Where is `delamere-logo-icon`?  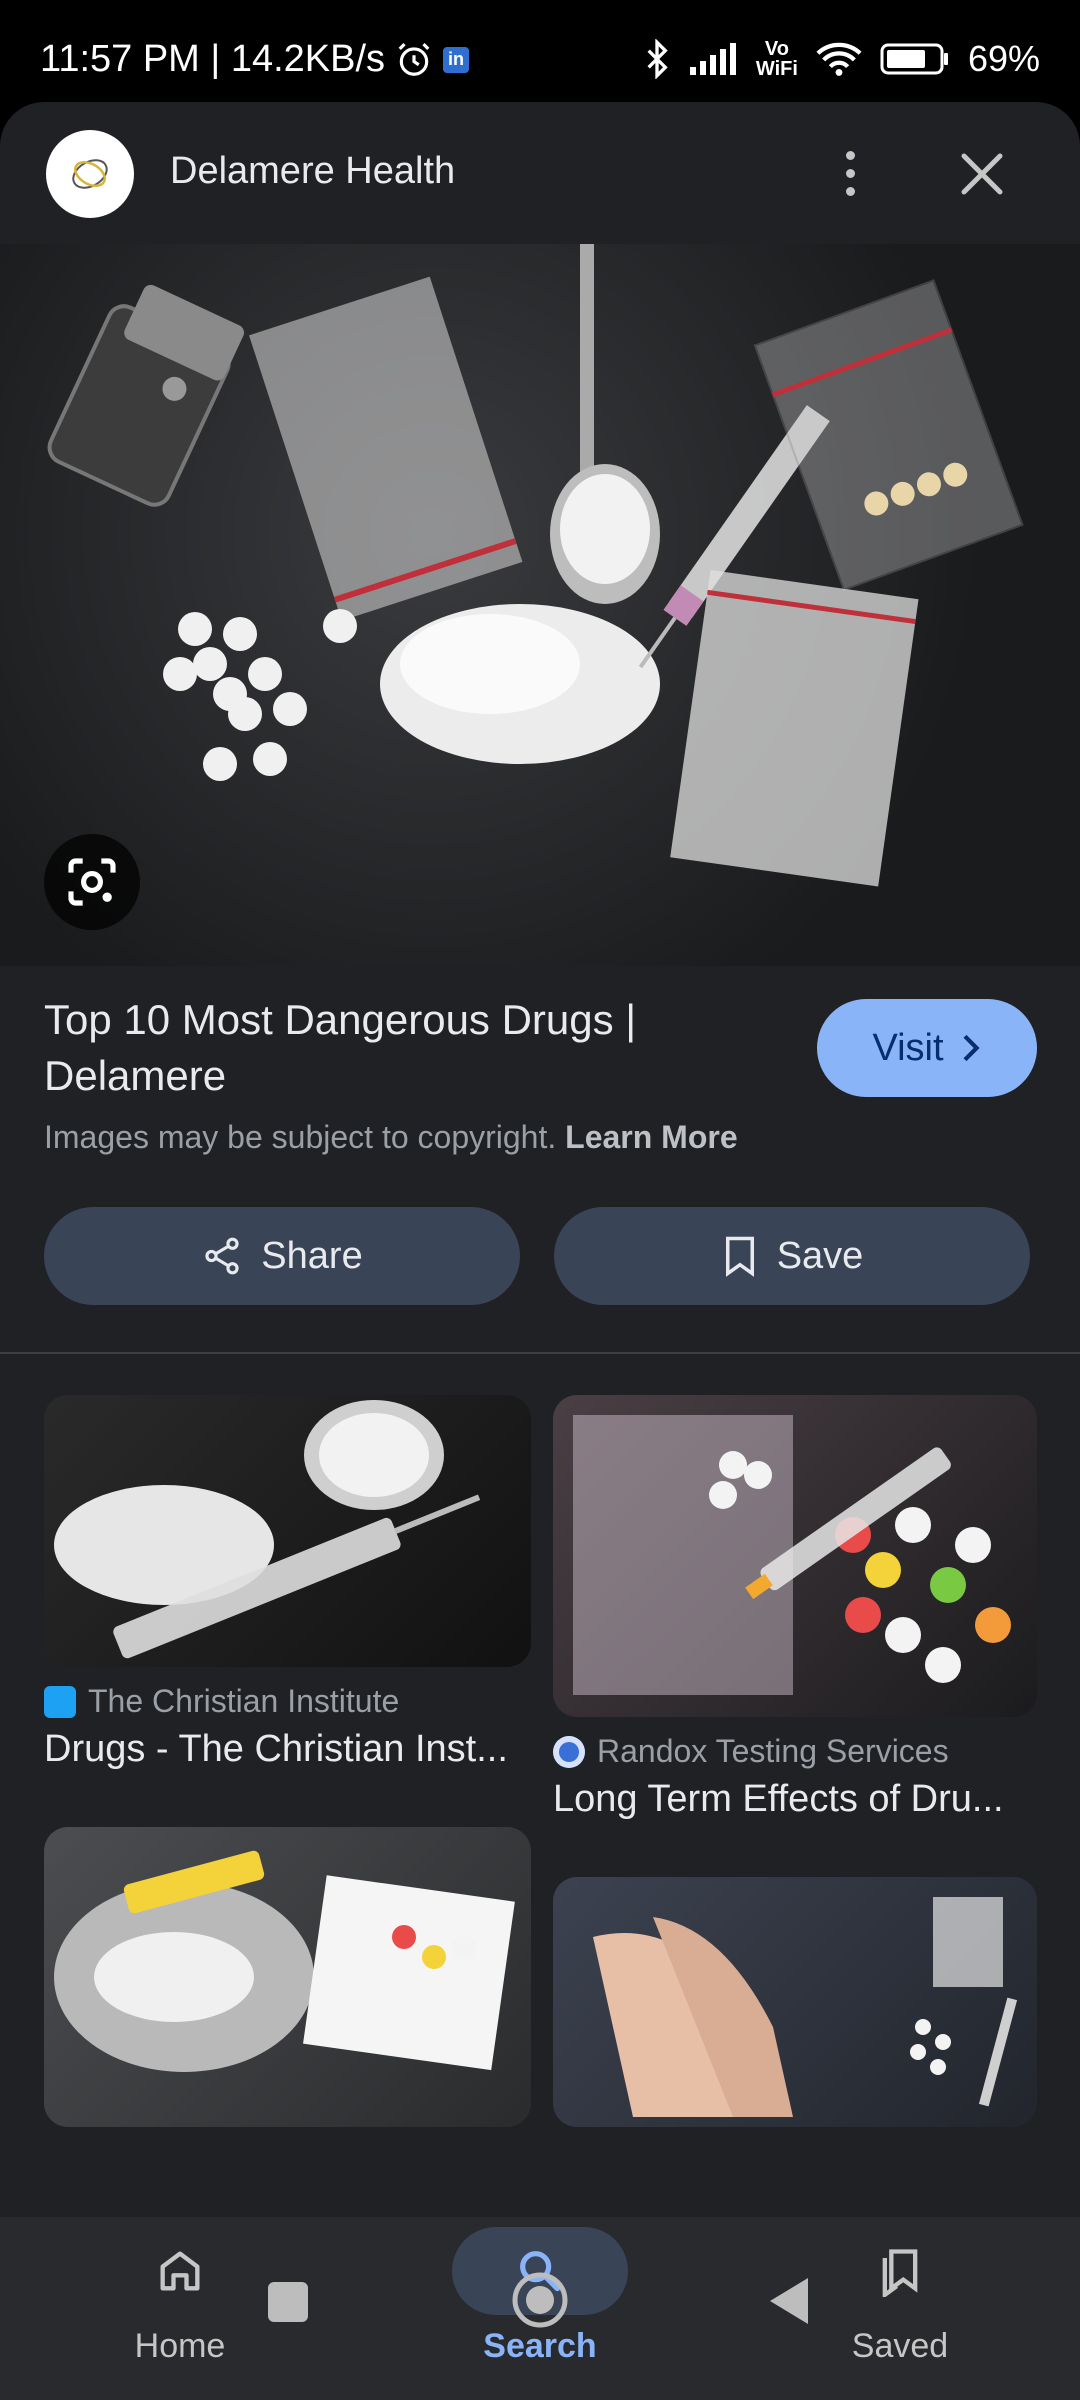
delamere-logo-icon is located at coordinates (90, 174).